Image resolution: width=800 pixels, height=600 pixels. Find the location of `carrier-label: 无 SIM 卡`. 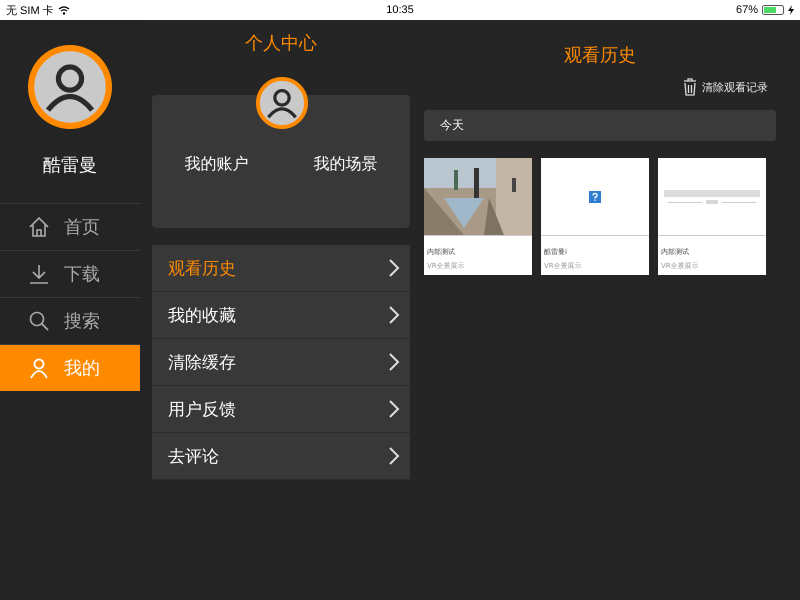

carrier-label: 无 SIM 卡 is located at coordinates (30, 11).